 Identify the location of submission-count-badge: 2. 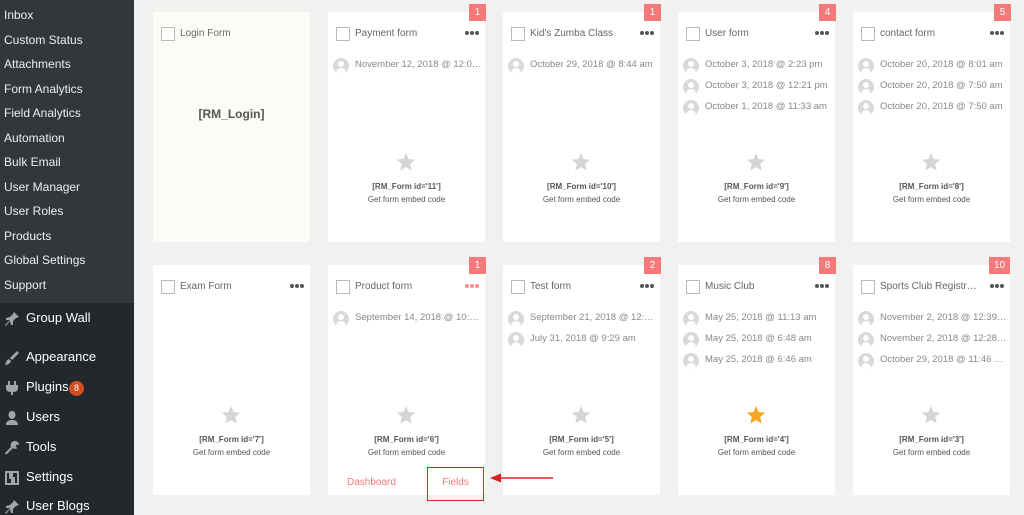
(652, 265).